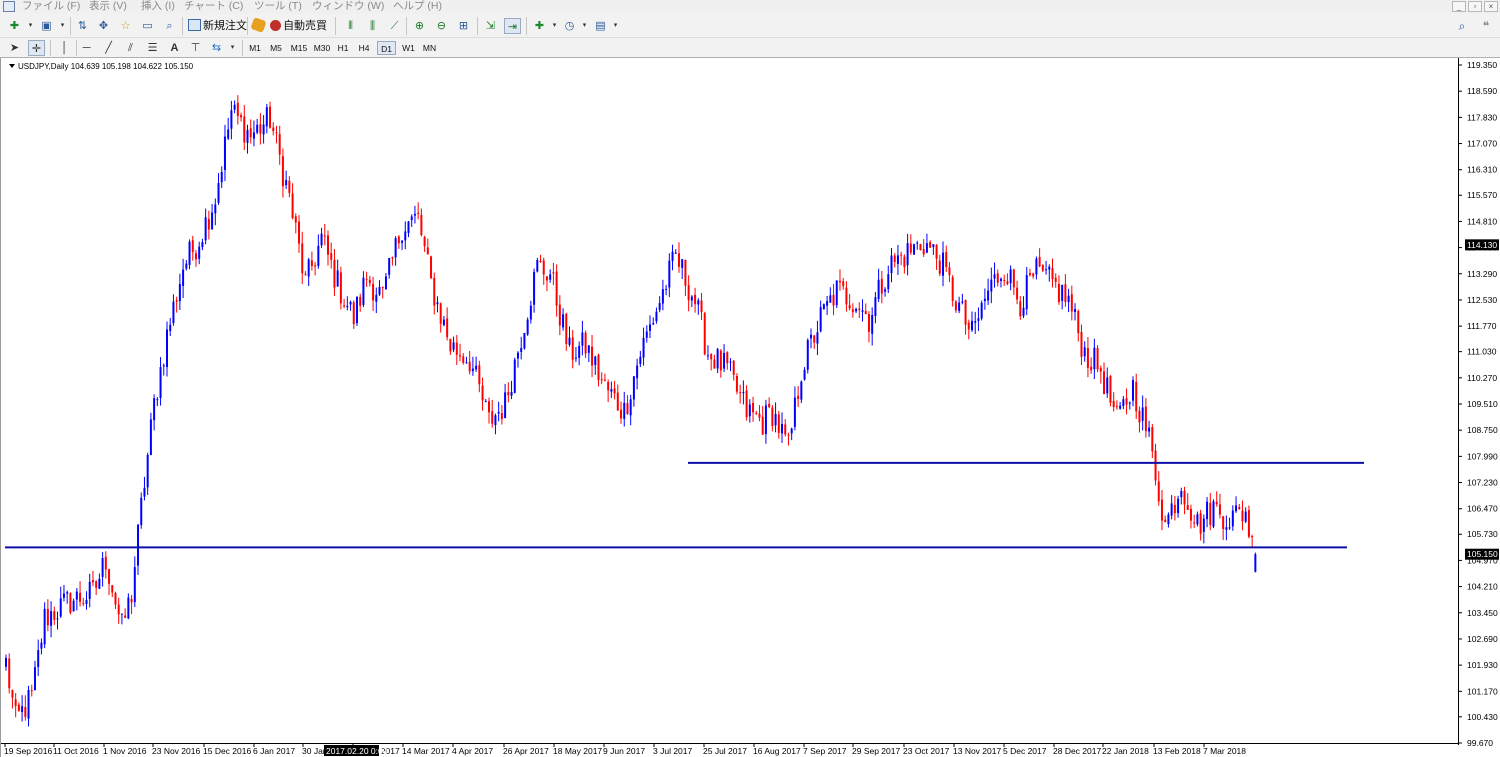 Image resolution: width=1500 pixels, height=757 pixels. What do you see at coordinates (276, 25) in the screenshot?
I see `stop-icon` at bounding box center [276, 25].